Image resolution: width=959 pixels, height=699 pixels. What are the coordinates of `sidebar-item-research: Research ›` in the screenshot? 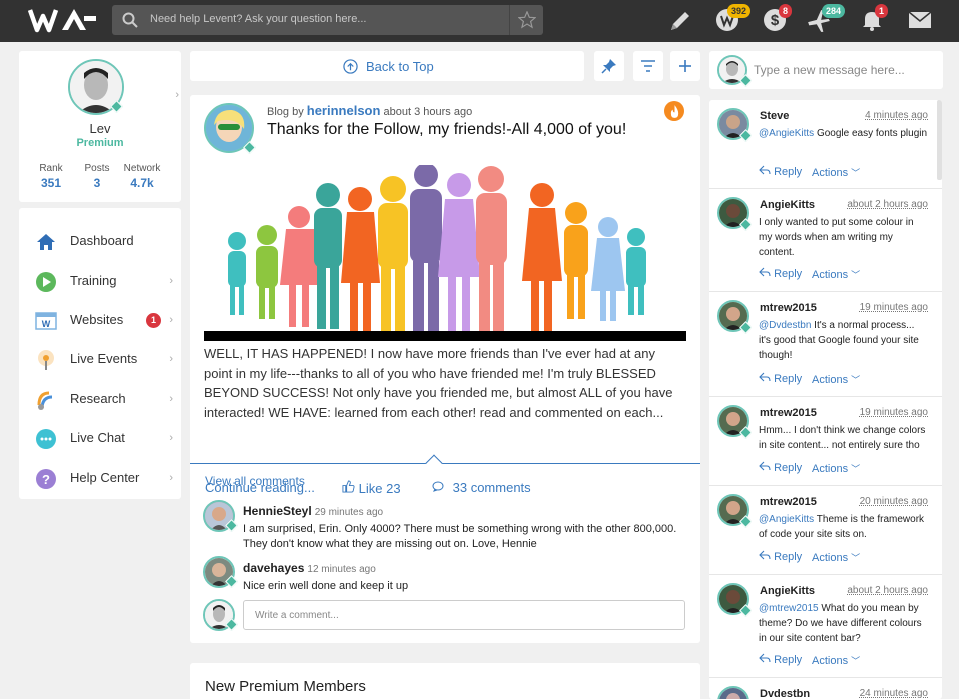 It's located at (100, 398).